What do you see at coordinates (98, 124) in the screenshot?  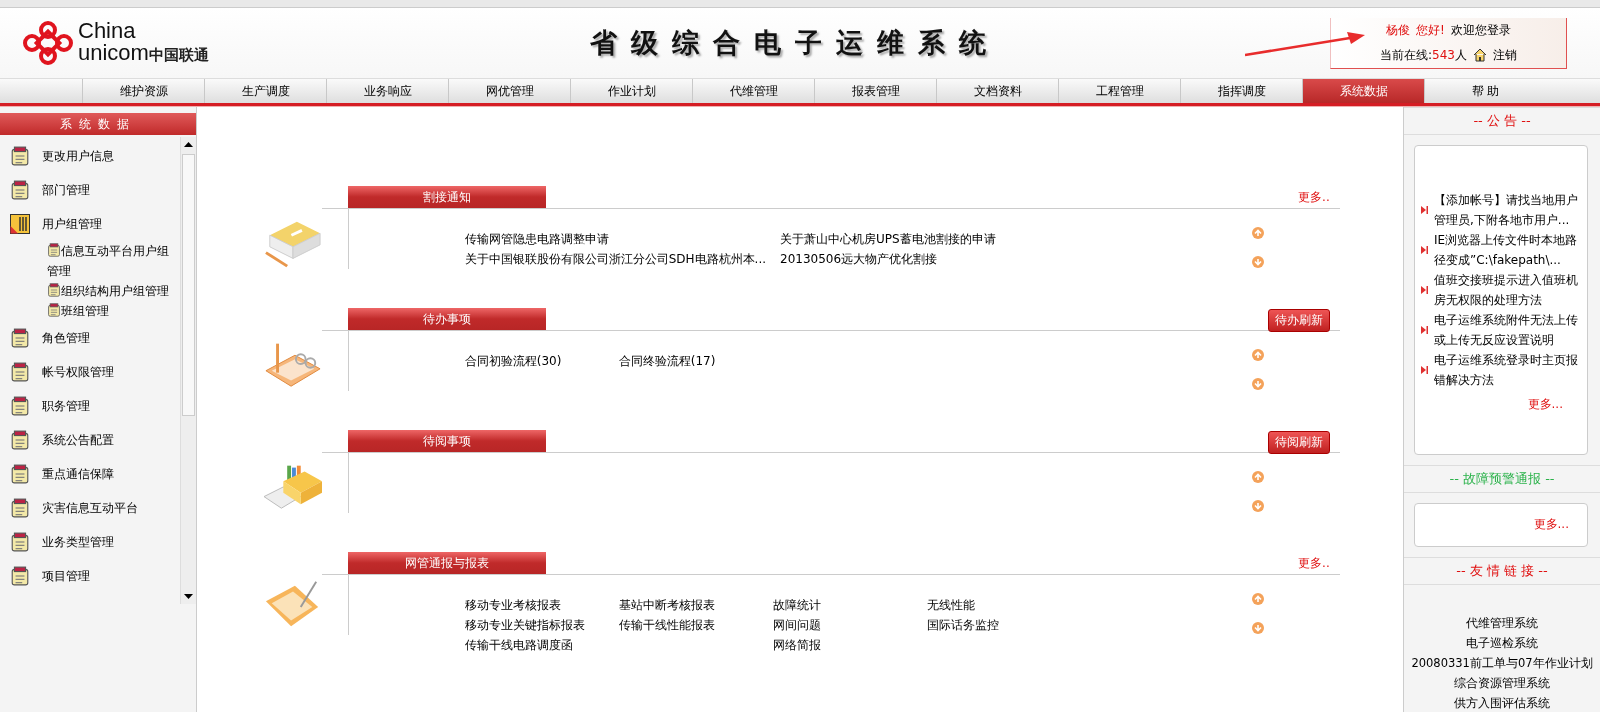 I see `sidebar-title: 系统数据` at bounding box center [98, 124].